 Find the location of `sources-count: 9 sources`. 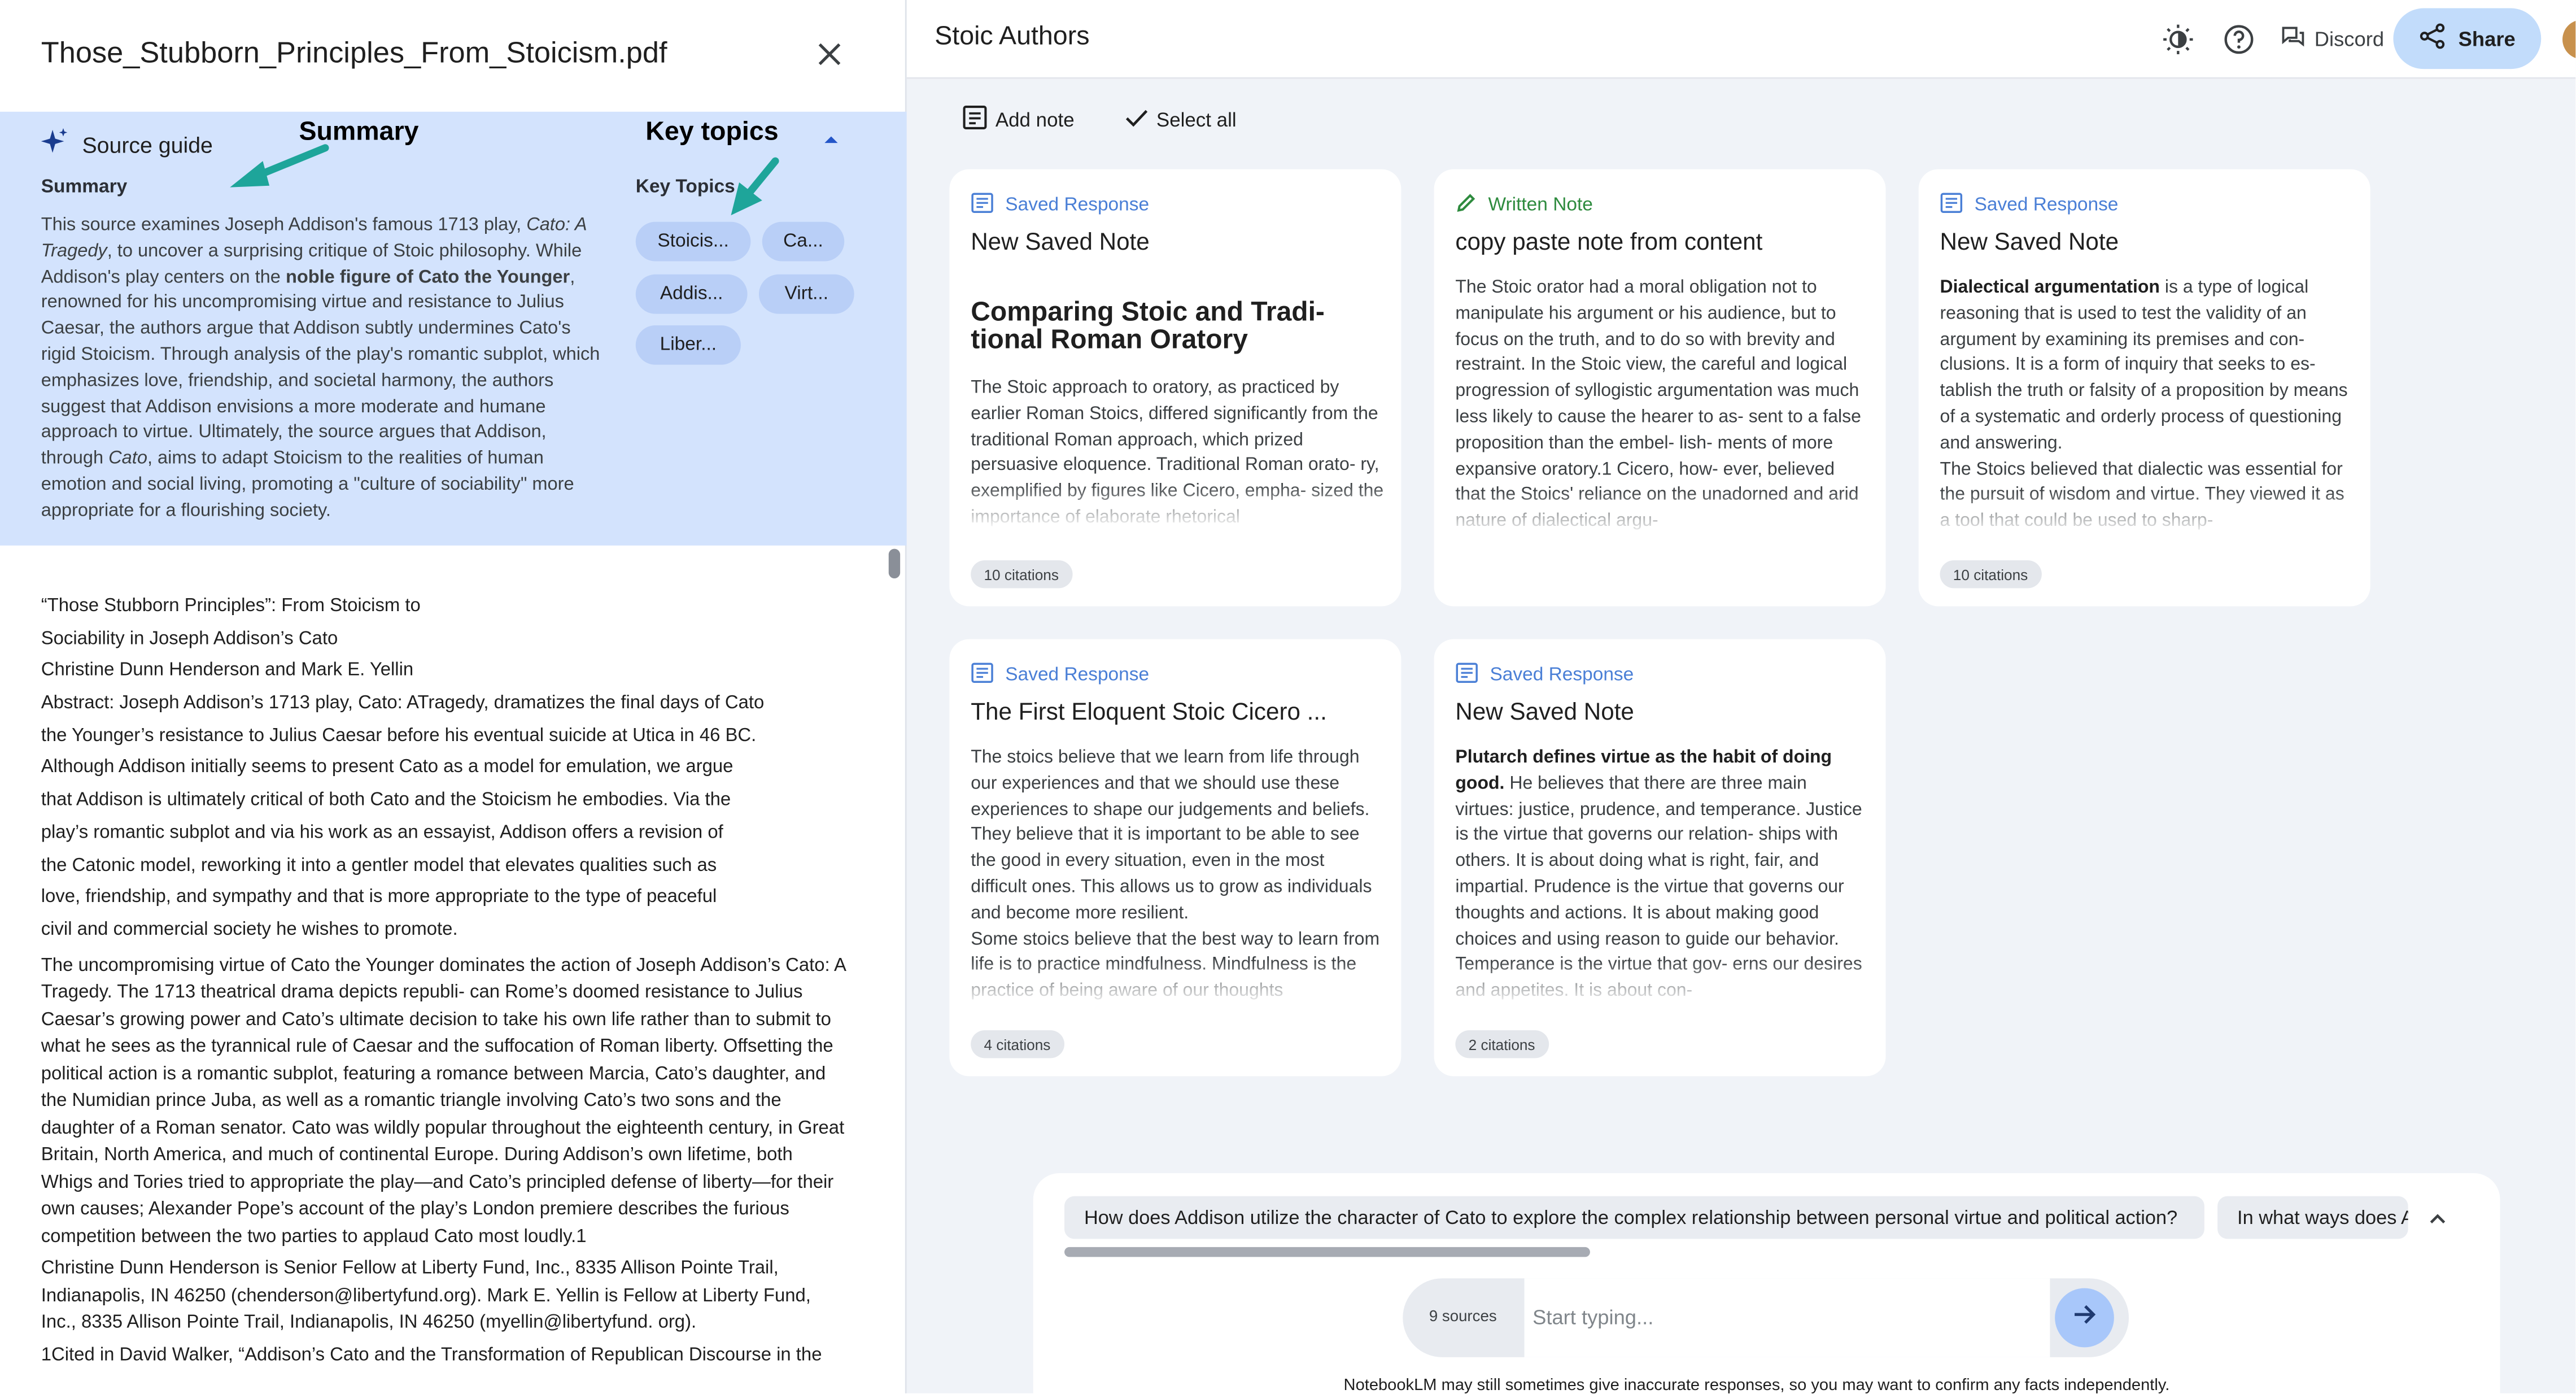

sources-count: 9 sources is located at coordinates (1463, 1317).